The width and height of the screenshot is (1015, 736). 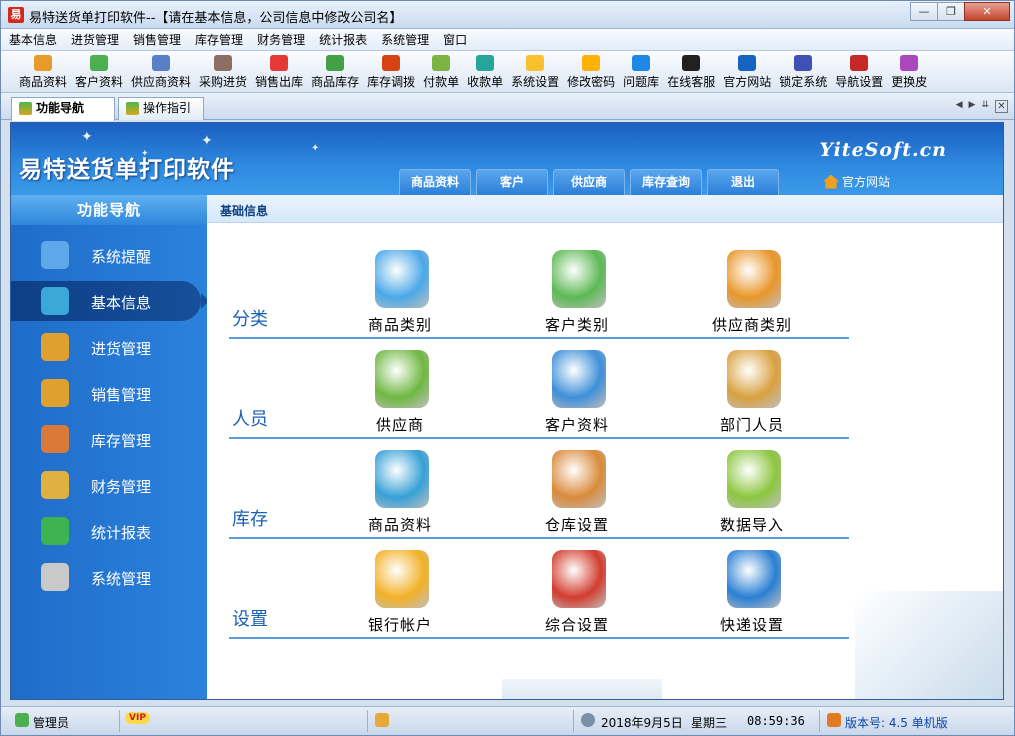 What do you see at coordinates (803, 71) in the screenshot?
I see `toolbar-button: 锁定系统` at bounding box center [803, 71].